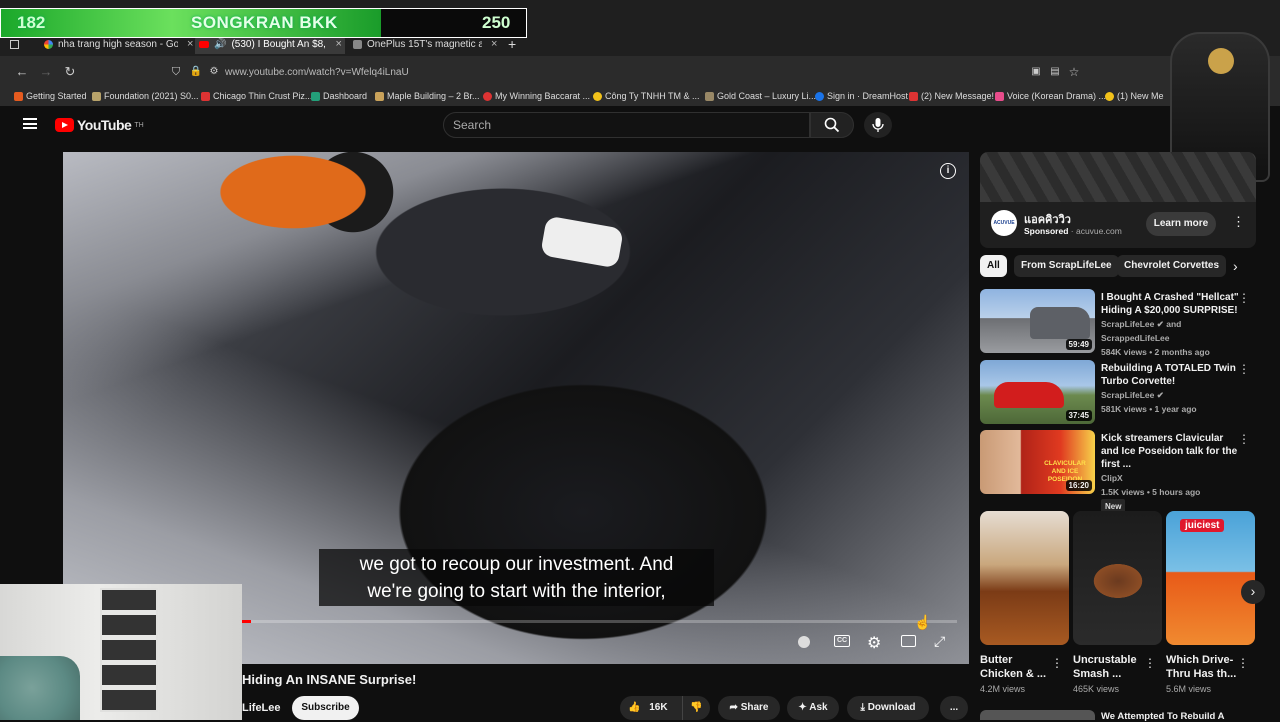 The image size is (1280, 722). I want to click on ad-menu-icon: ⋮, so click(1238, 222).